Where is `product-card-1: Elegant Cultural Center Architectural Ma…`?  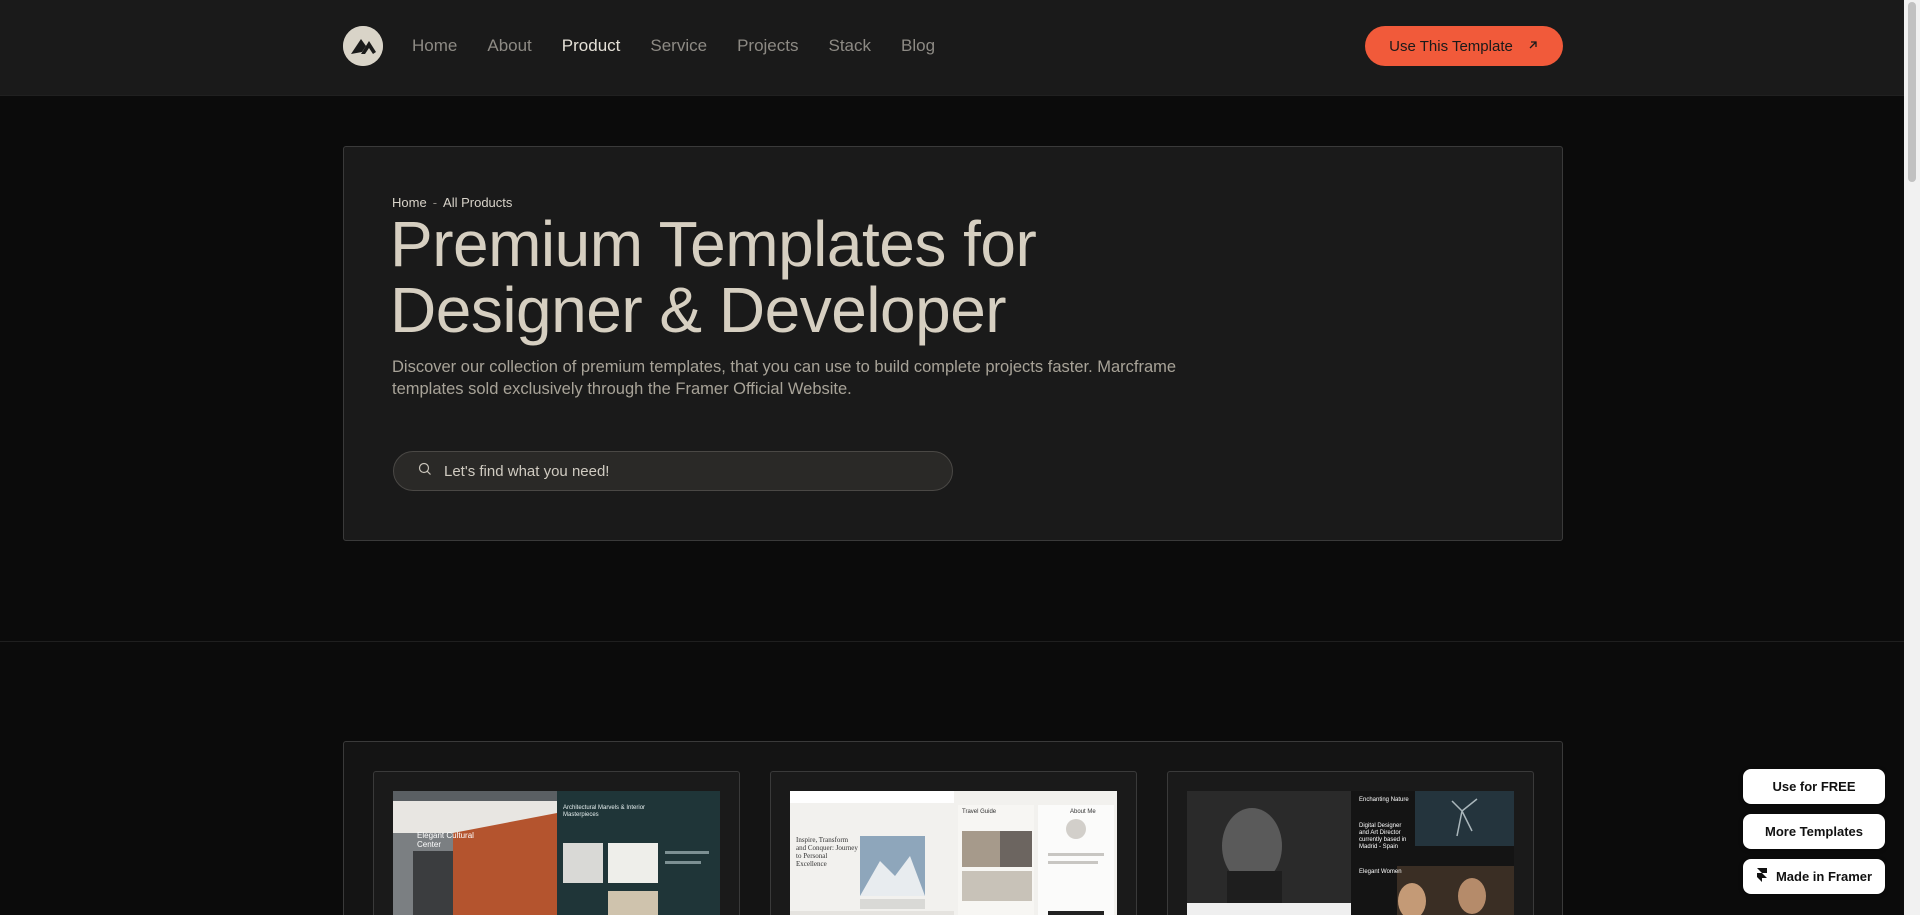 product-card-1: Elegant Cultural Center Architectural Ma… is located at coordinates (556, 843).